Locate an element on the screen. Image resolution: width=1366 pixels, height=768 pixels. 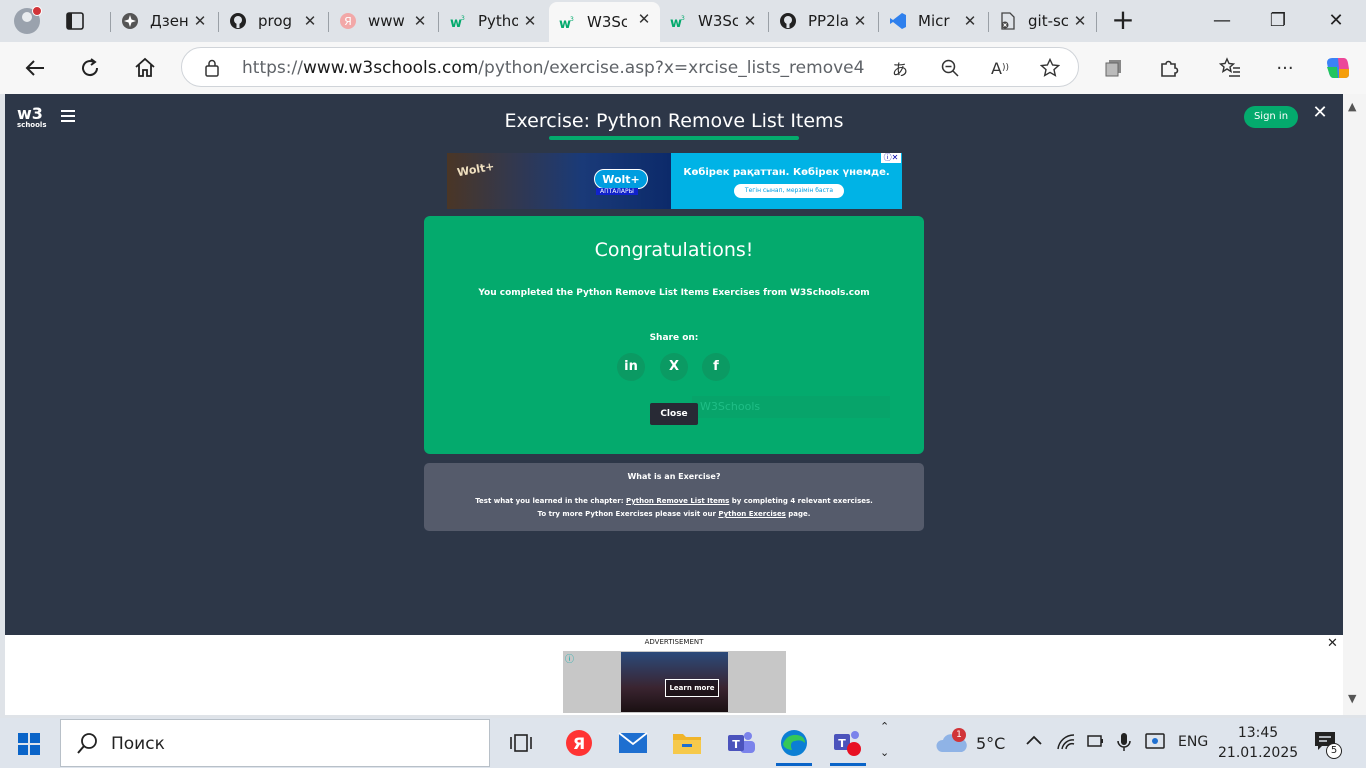
facebook-share-icon: f is located at coordinates (716, 367).